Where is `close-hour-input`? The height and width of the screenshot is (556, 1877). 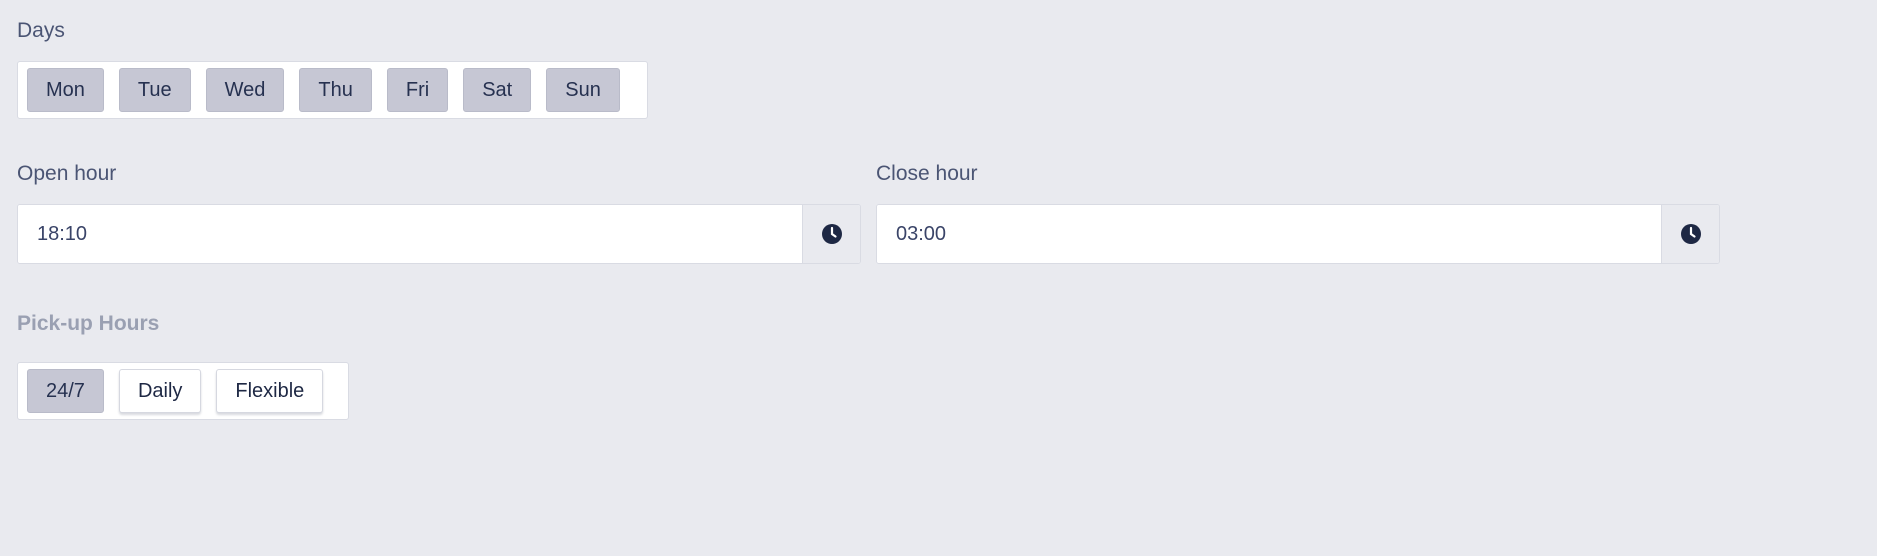 close-hour-input is located at coordinates (1269, 234).